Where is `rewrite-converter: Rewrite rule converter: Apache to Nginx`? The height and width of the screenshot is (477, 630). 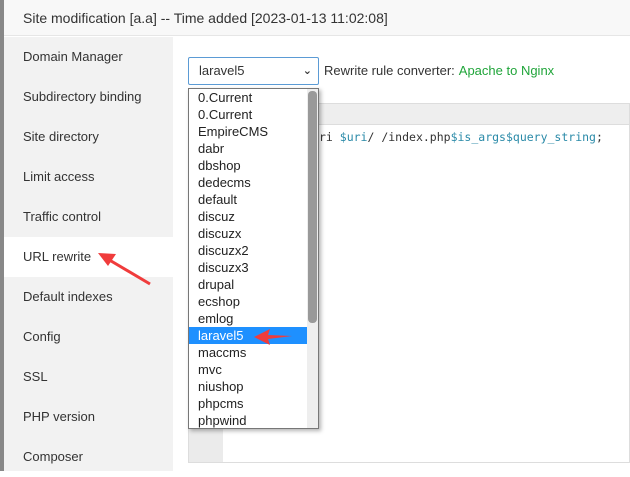 rewrite-converter: Rewrite rule converter: Apache to Nginx is located at coordinates (439, 71).